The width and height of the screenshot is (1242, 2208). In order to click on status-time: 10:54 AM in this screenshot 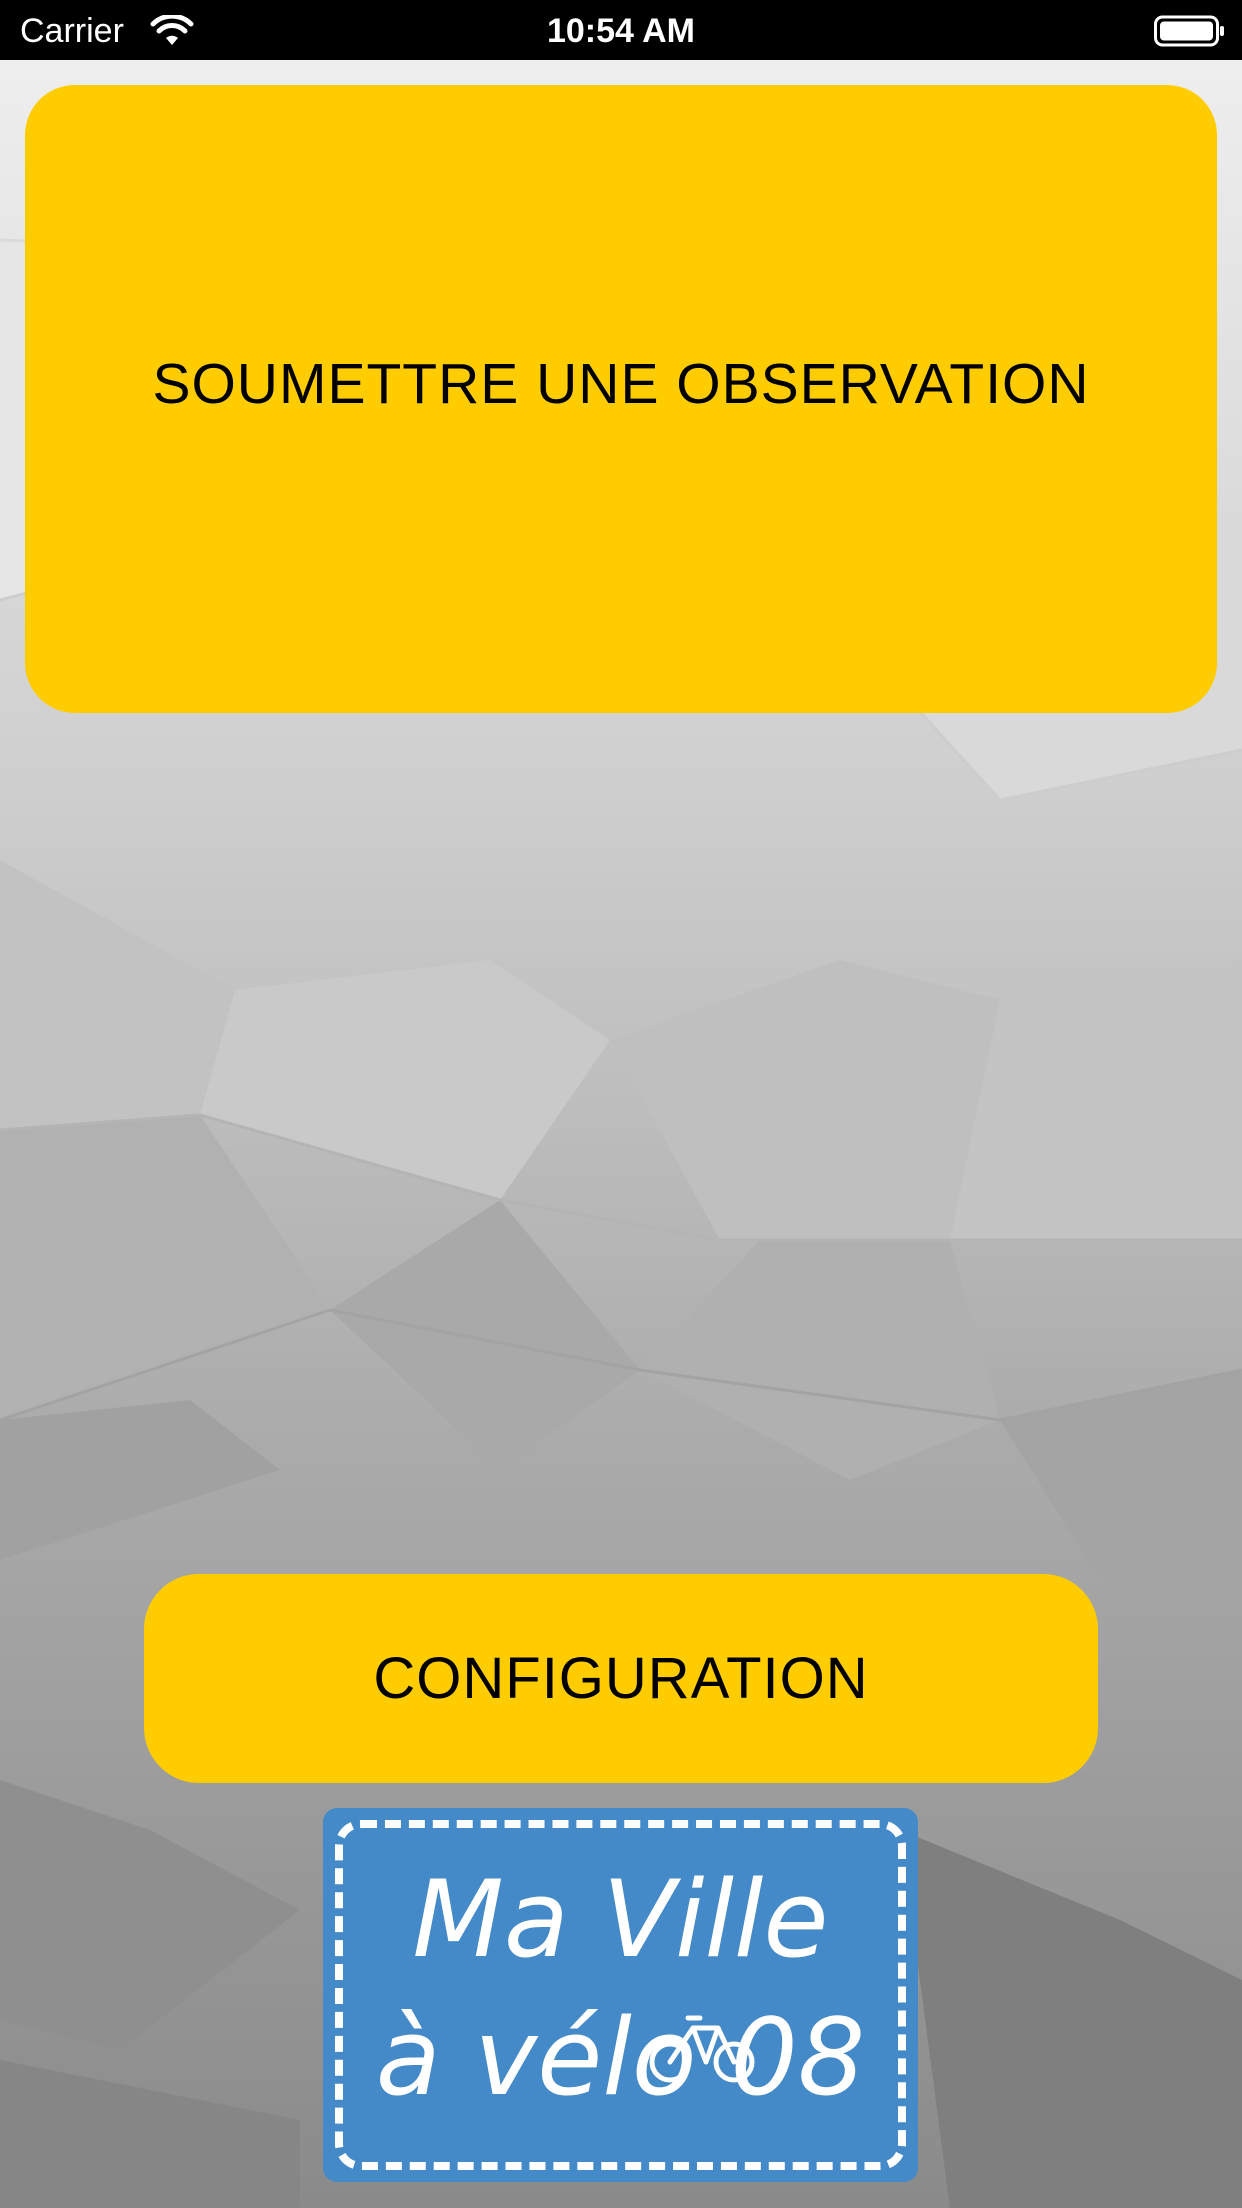, I will do `click(621, 31)`.